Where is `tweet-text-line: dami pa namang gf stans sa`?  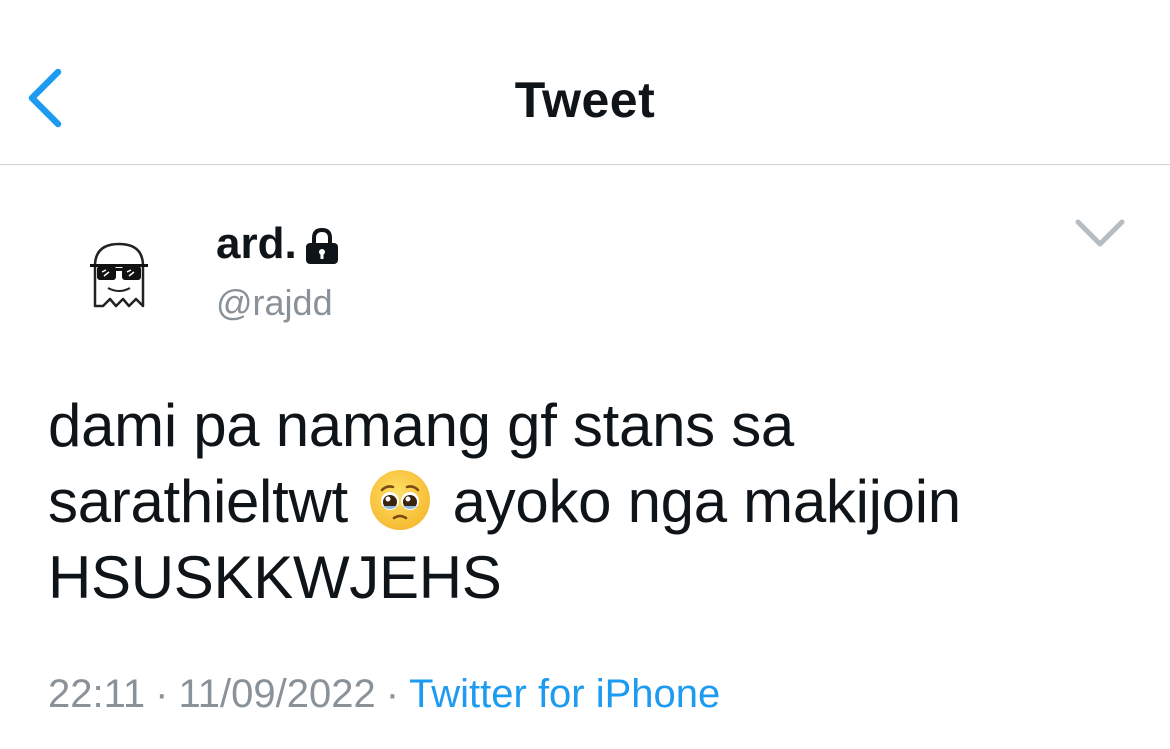
tweet-text-line: dami pa namang gf stans sa is located at coordinates (421, 425).